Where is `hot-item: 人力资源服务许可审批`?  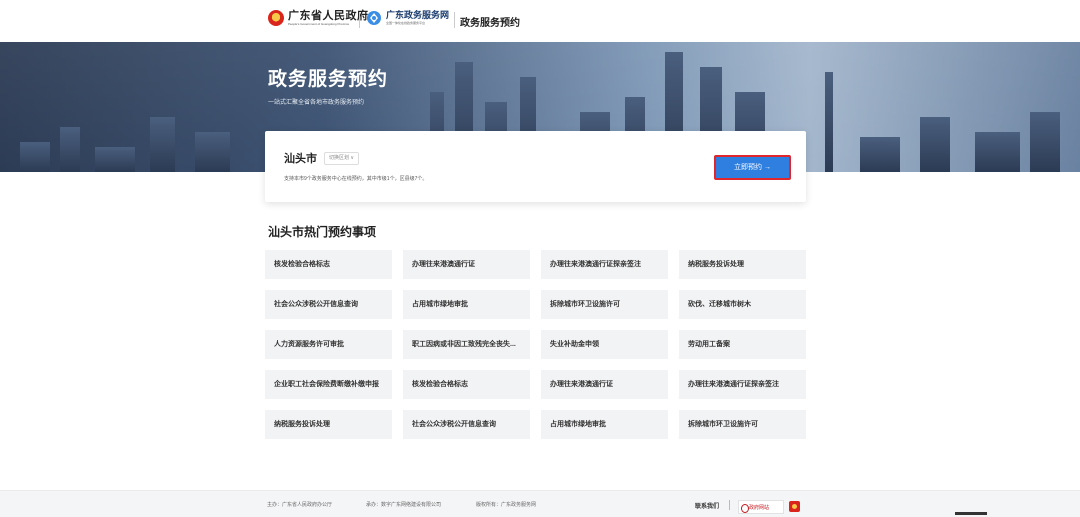
hot-item: 人力资源服务许可审批 is located at coordinates (328, 344).